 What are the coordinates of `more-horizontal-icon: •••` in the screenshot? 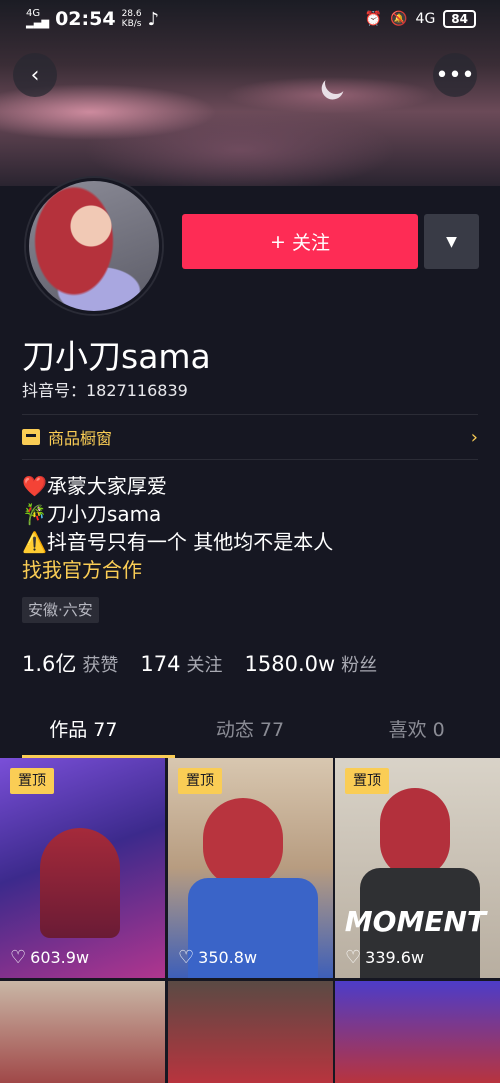 It's located at (455, 75).